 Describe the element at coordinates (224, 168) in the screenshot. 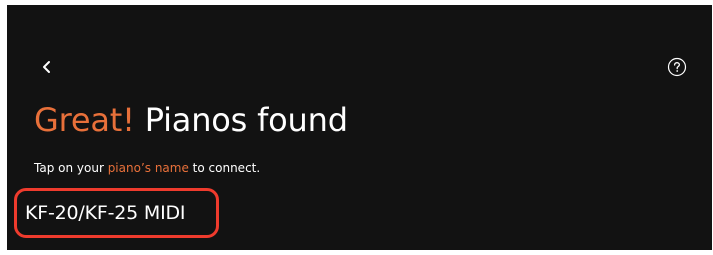

I see `instruction-suffix: to connect.` at that location.